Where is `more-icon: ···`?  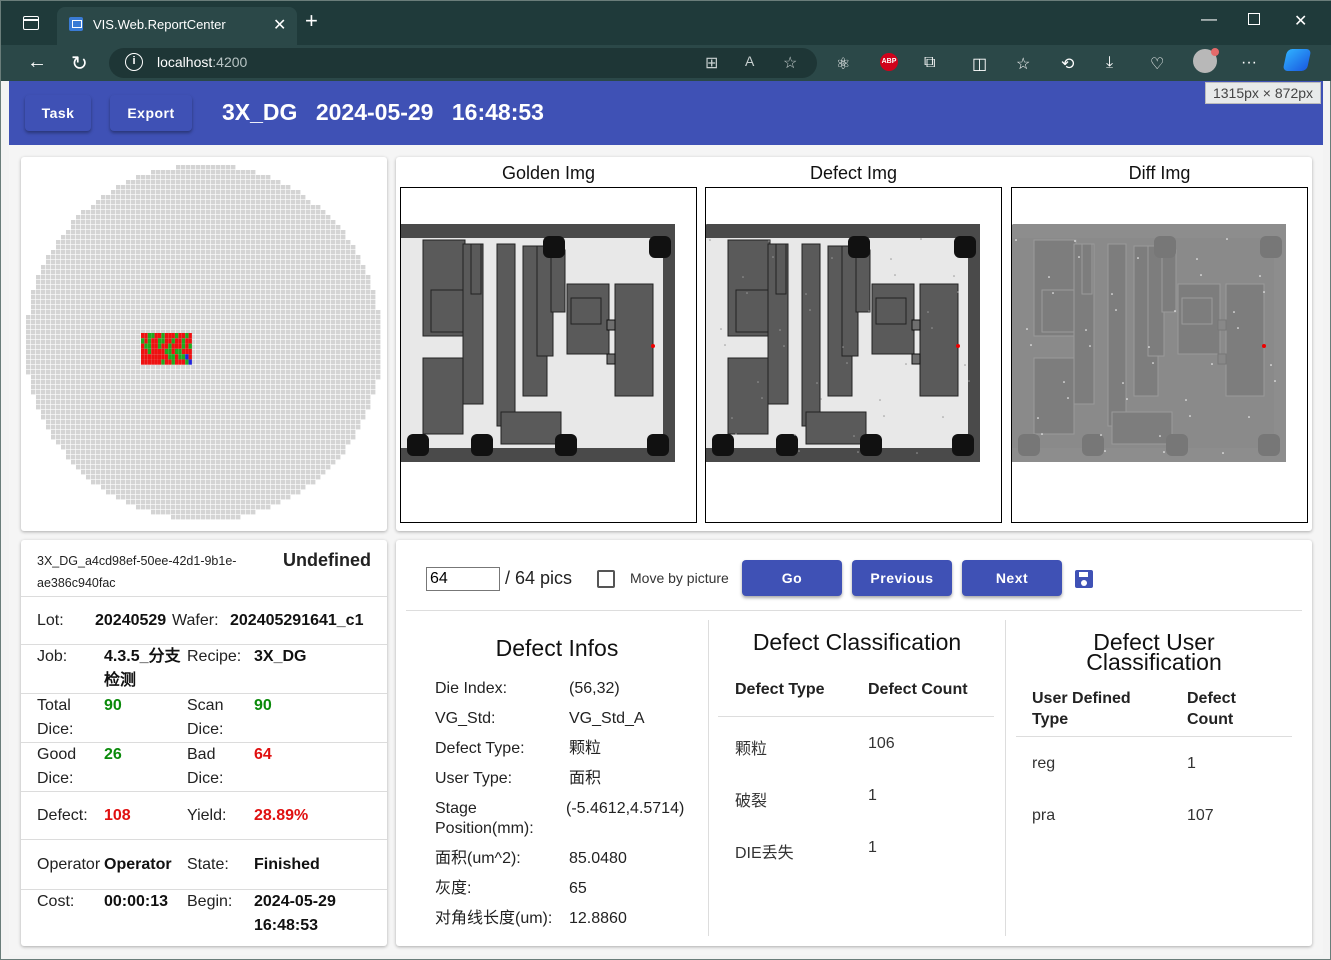
more-icon: ··· is located at coordinates (1249, 63).